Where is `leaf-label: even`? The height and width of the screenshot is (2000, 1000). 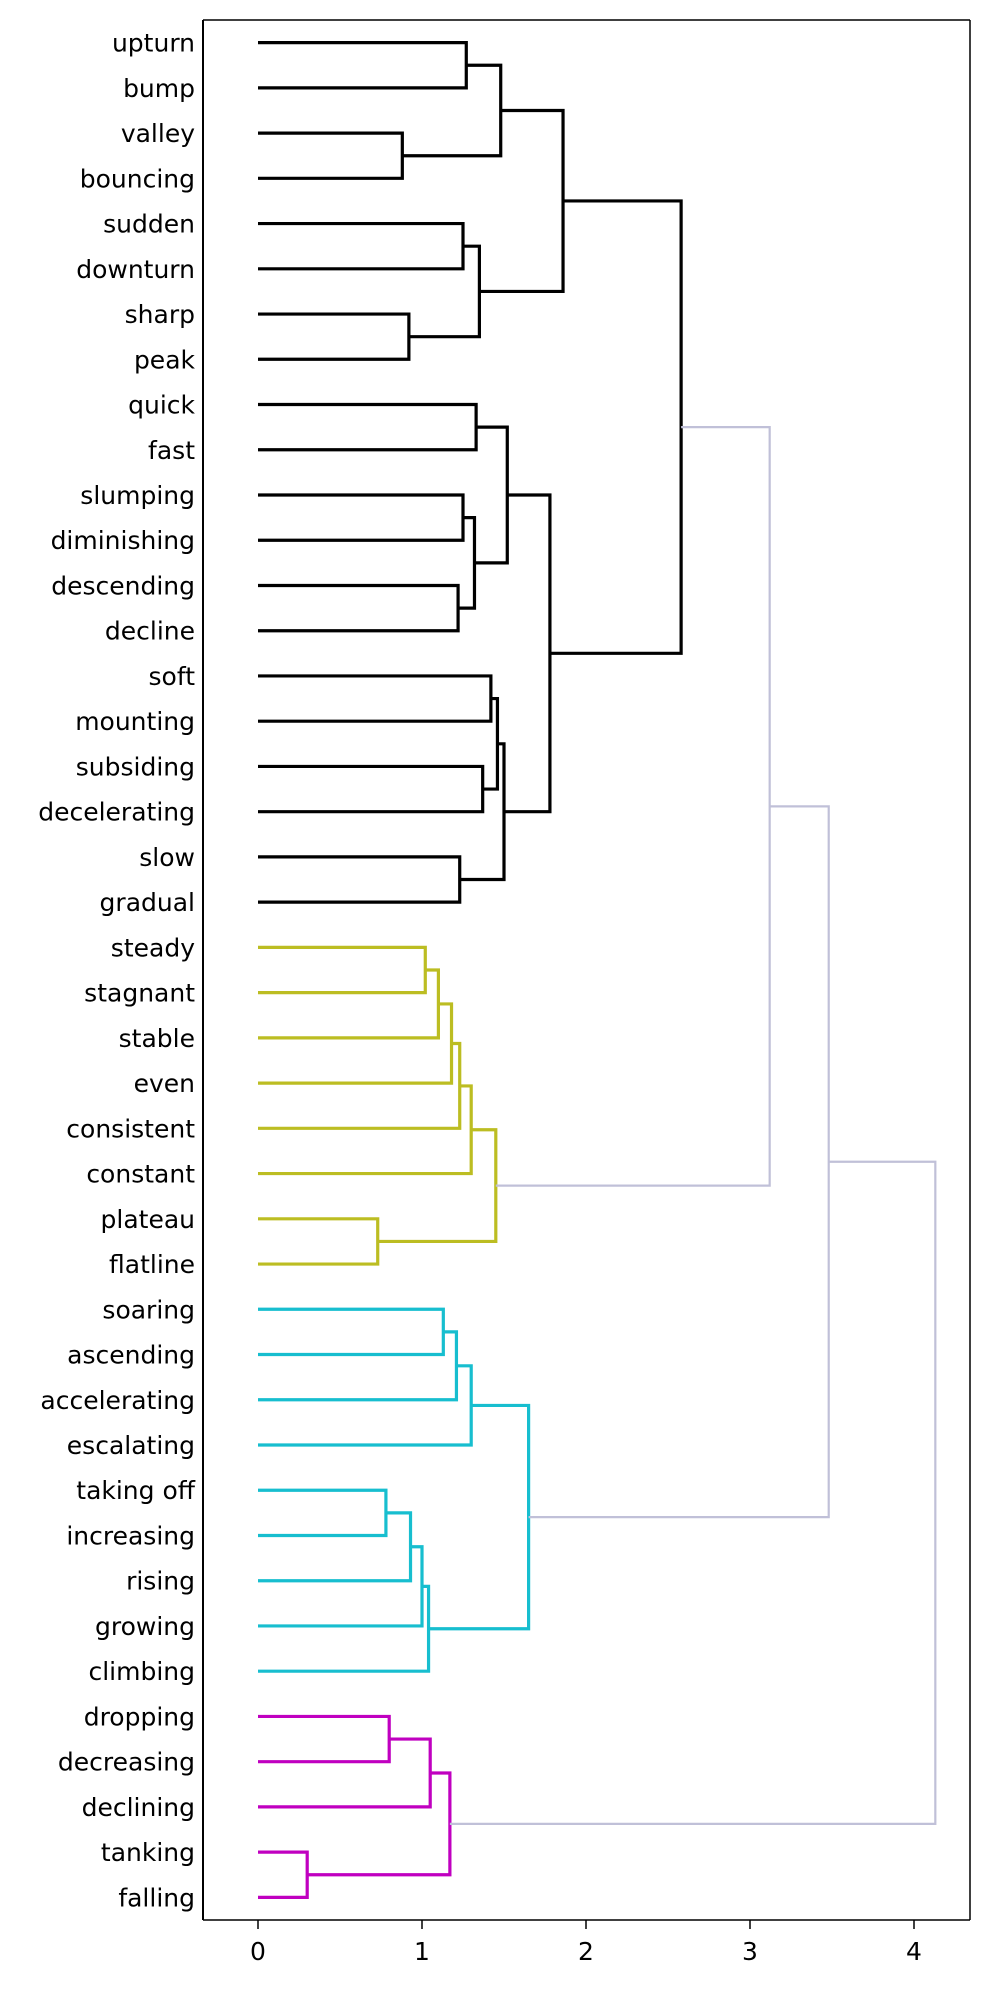
leaf-label: even is located at coordinates (164, 1083).